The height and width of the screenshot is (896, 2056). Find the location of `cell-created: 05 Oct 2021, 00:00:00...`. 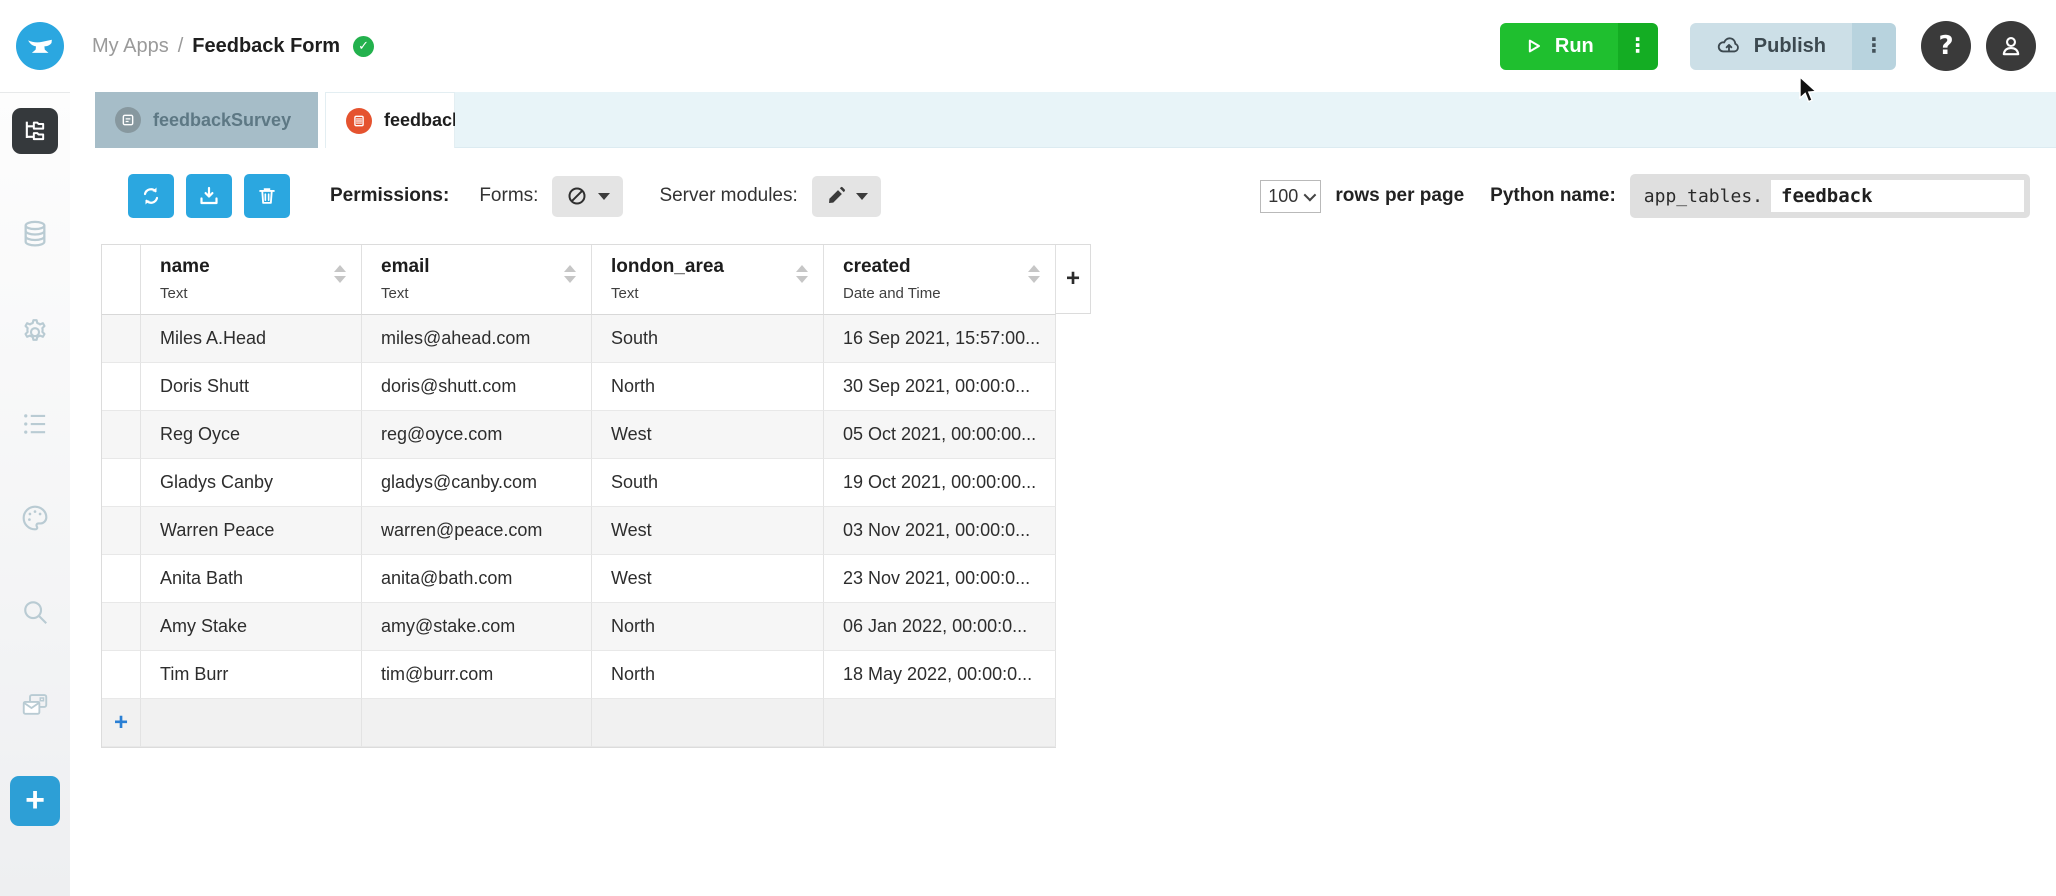

cell-created: 05 Oct 2021, 00:00:00... is located at coordinates (940, 435).